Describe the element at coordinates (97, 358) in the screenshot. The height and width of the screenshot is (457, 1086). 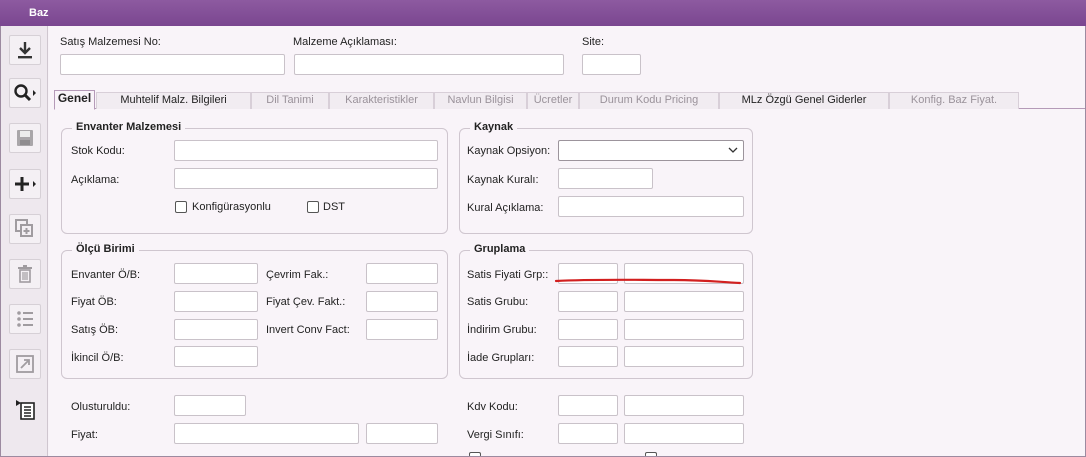
I see `secondary-unit-label: İkincil Ö/B:` at that location.